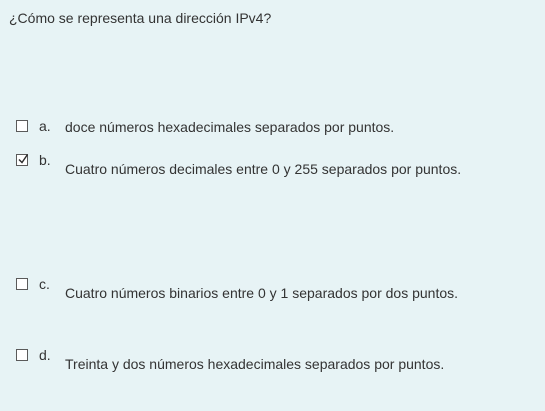  Describe the element at coordinates (22, 126) in the screenshot. I see `option-a-checkbox` at that location.